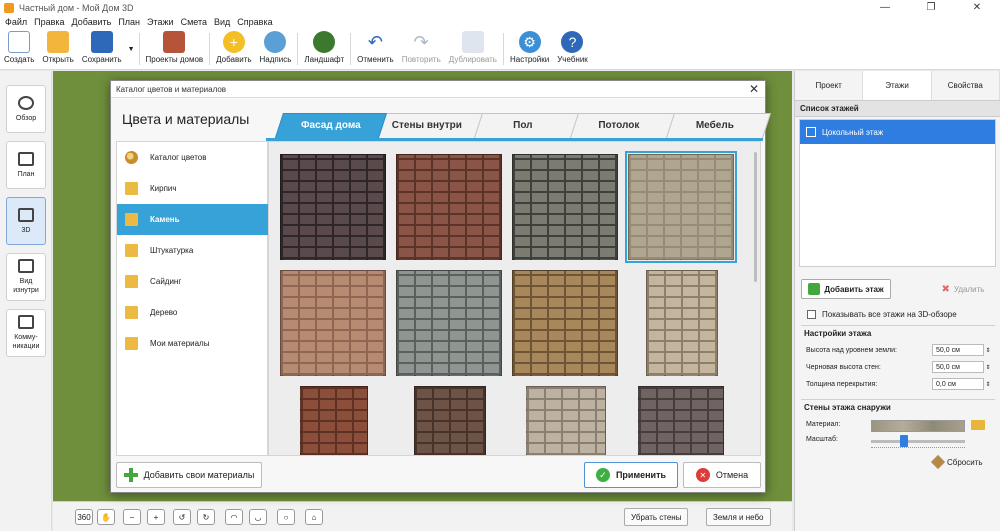 Image resolution: width=1000 pixels, height=531 pixels. I want to click on undo-button: ↶ Отменить, so click(375, 49).